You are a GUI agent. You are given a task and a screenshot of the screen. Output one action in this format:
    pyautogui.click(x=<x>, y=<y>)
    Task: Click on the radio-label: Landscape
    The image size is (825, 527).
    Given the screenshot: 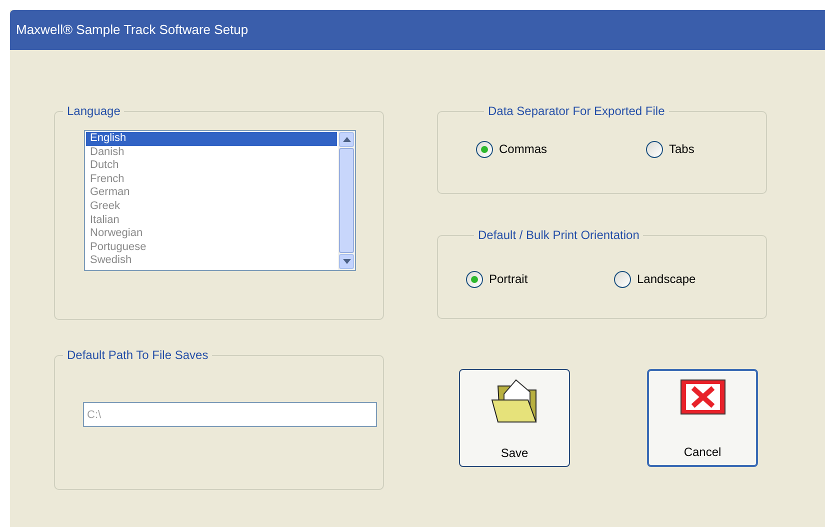 What is the action you would take?
    pyautogui.click(x=666, y=279)
    